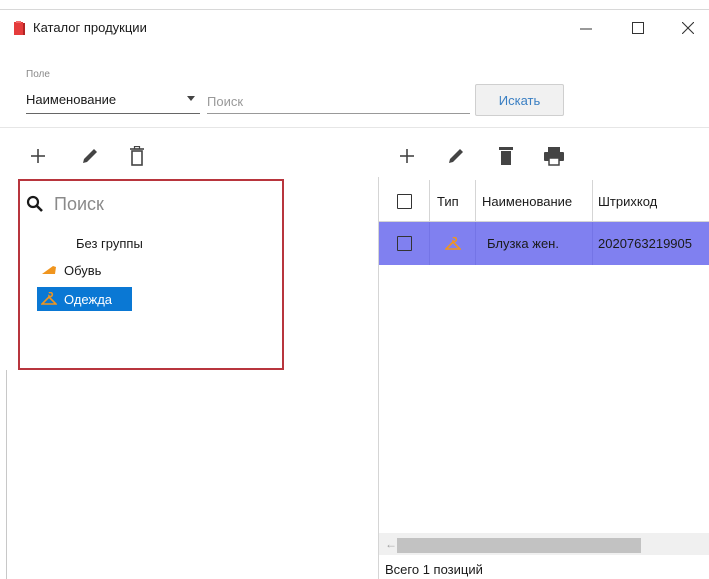  I want to click on horizontal-scrollbar: ←, so click(544, 544).